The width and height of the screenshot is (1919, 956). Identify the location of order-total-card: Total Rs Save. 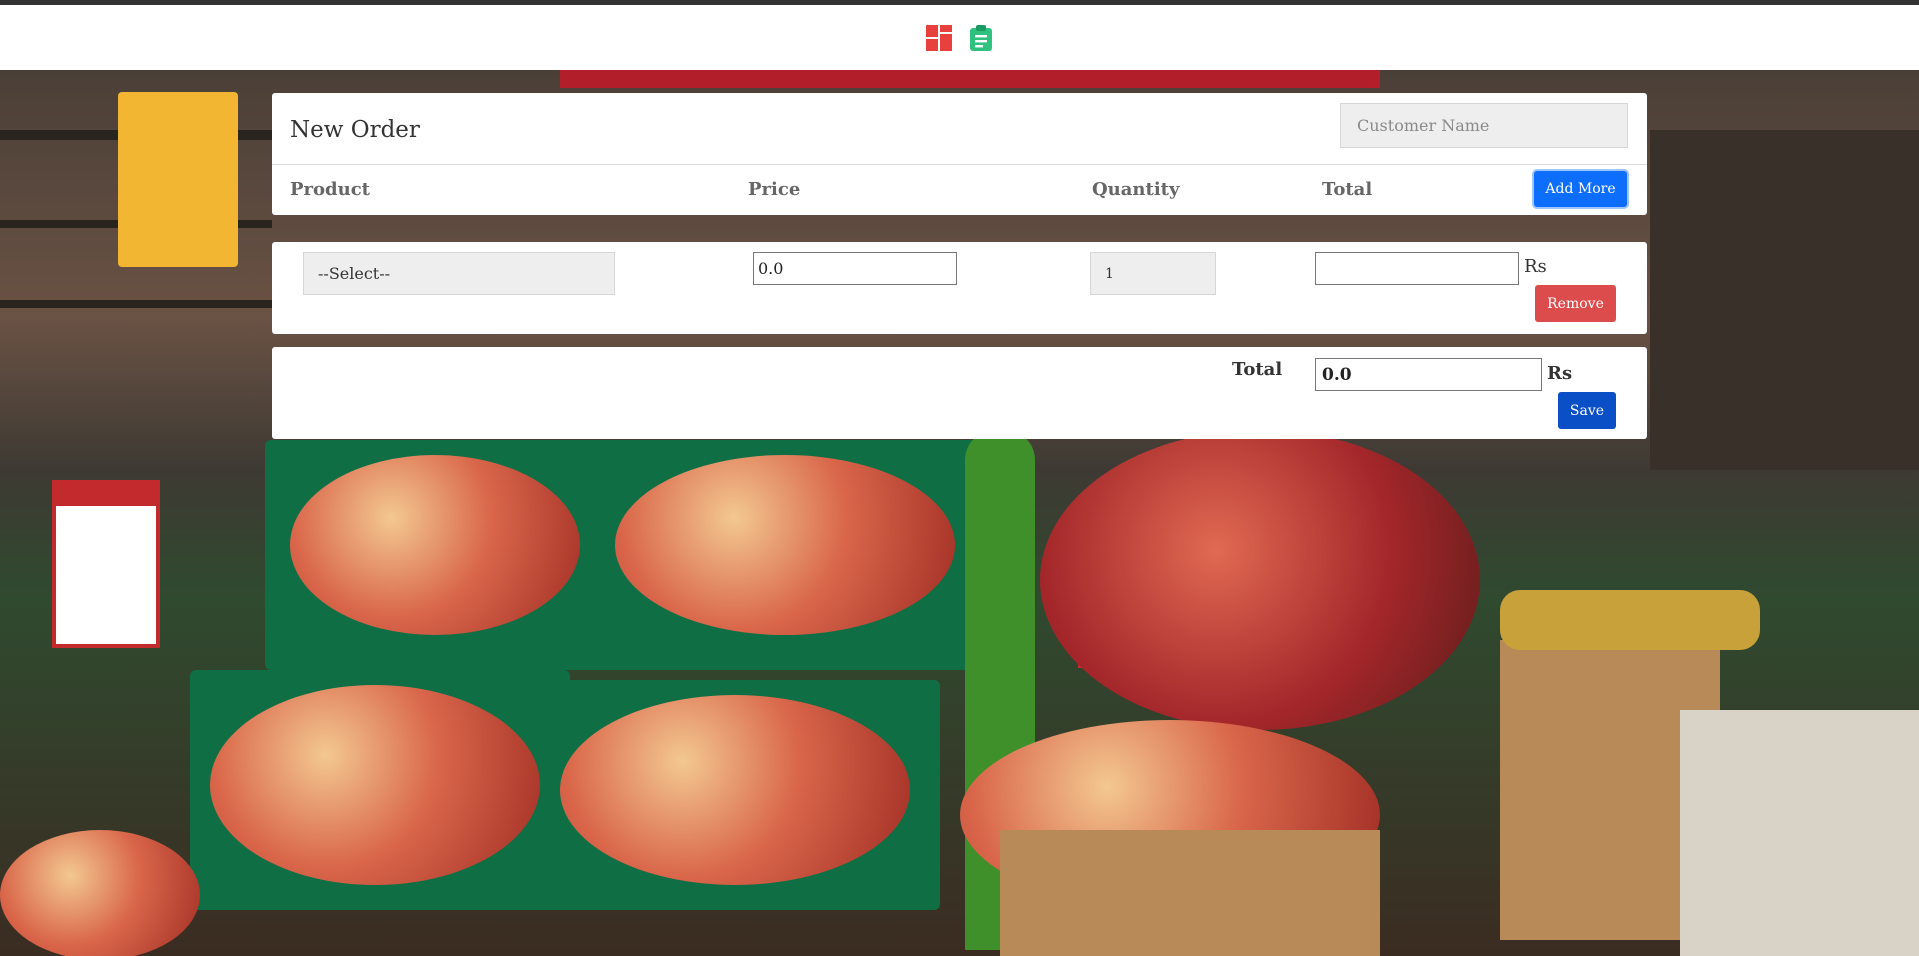
(959, 393).